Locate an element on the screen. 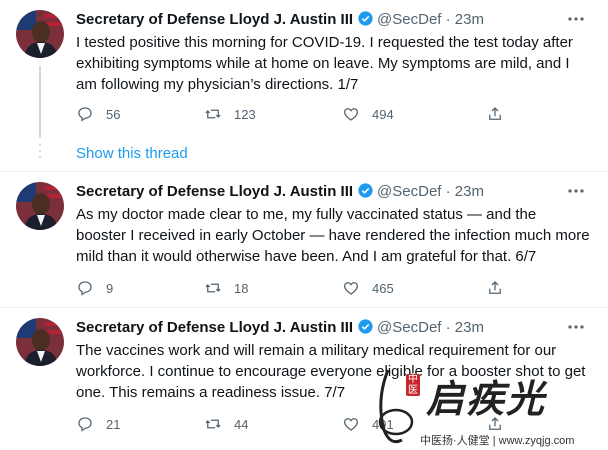 This screenshot has height=450, width=608. thread-line is located at coordinates (40, 102).